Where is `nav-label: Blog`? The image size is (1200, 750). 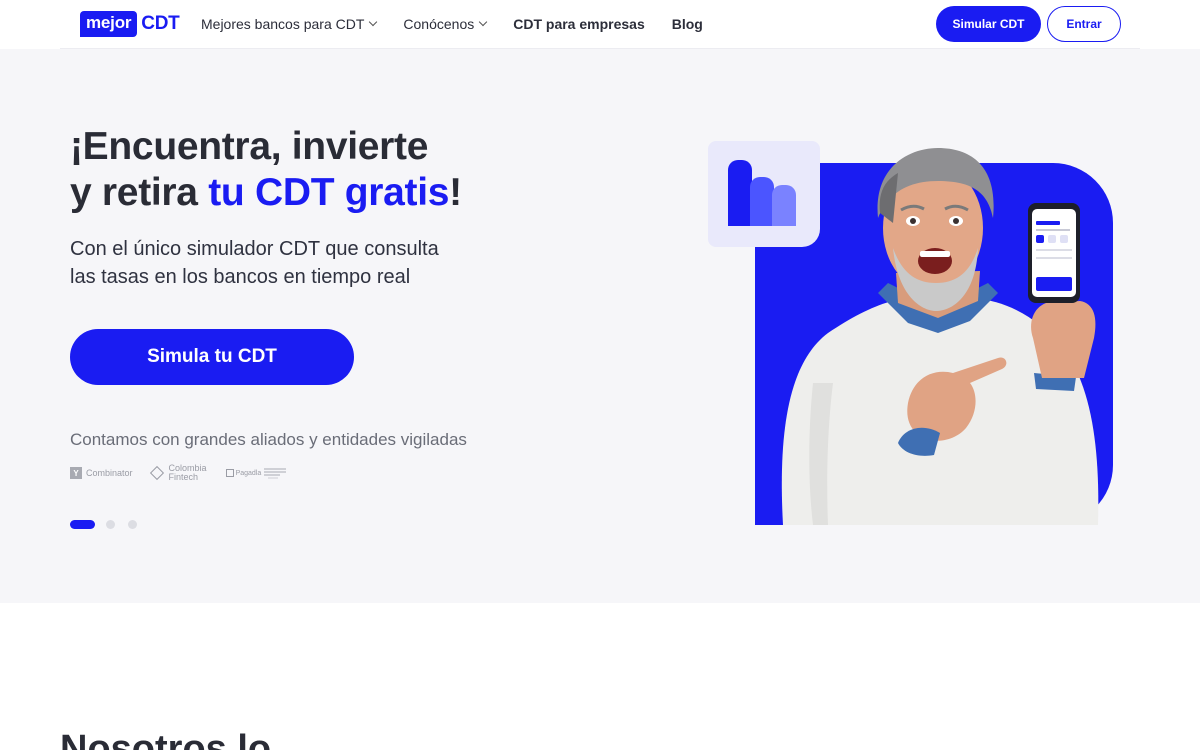 nav-label: Blog is located at coordinates (687, 24).